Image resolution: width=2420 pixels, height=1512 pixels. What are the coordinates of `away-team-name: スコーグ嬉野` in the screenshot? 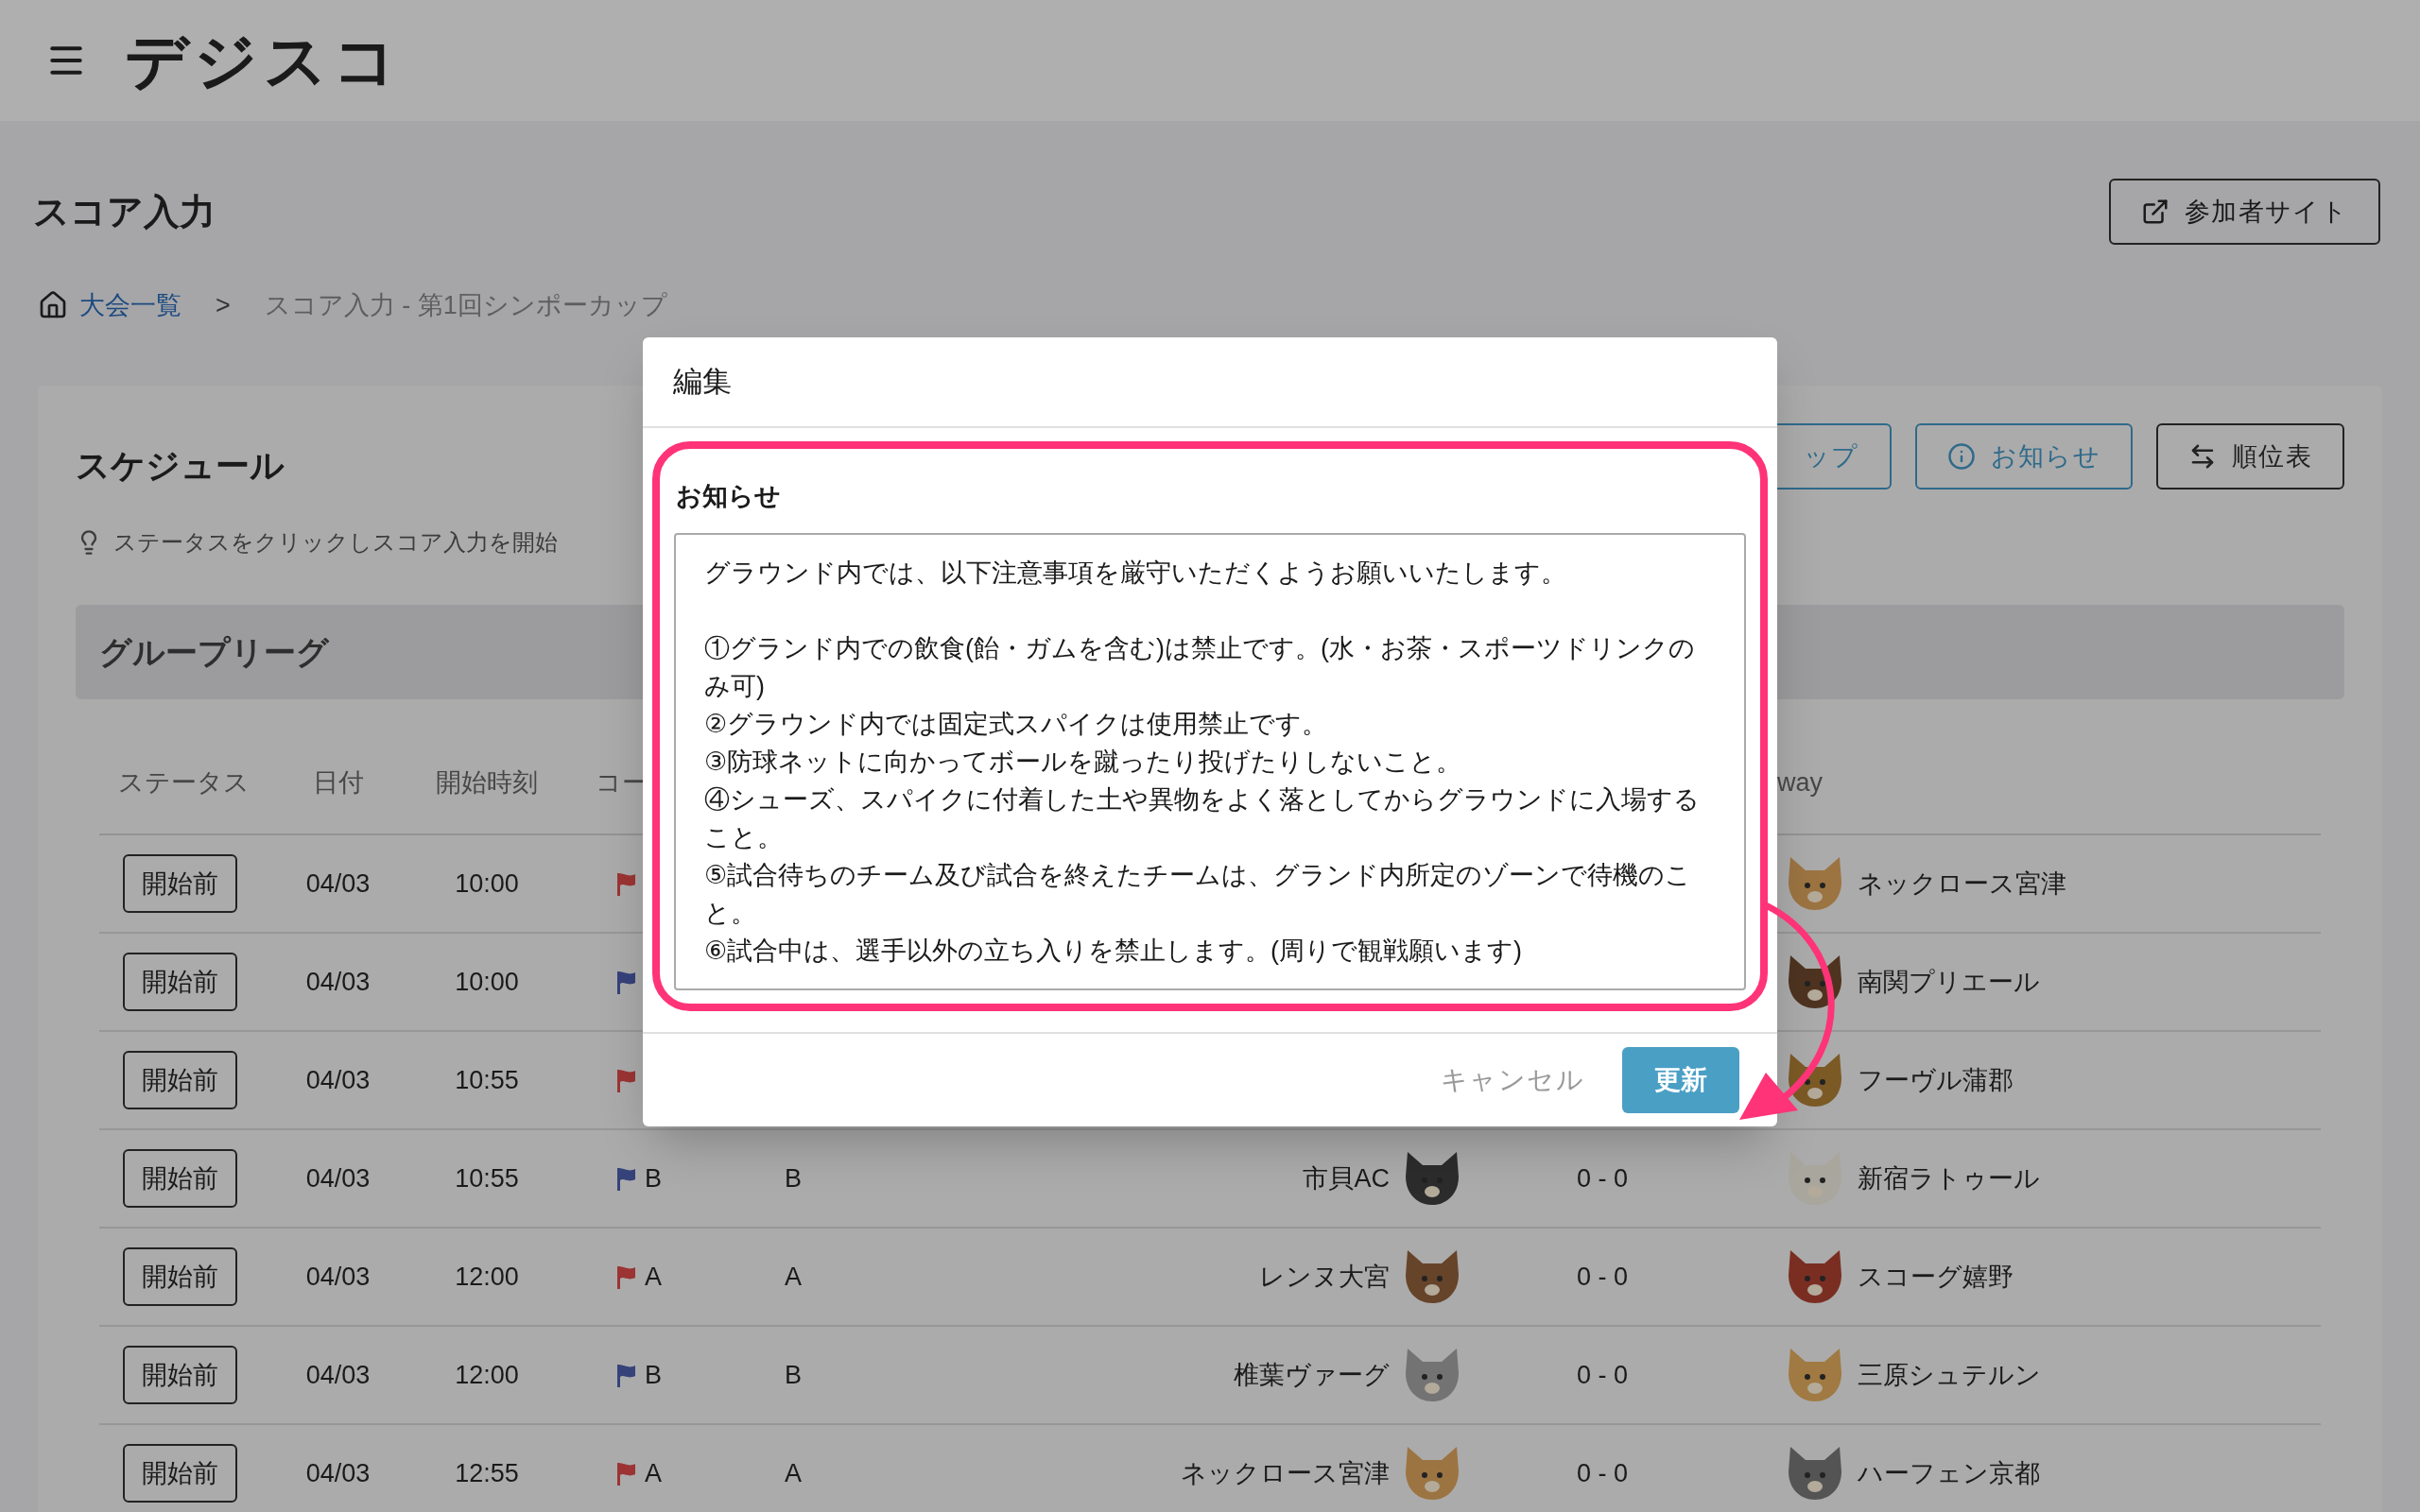 It's located at (1936, 1277).